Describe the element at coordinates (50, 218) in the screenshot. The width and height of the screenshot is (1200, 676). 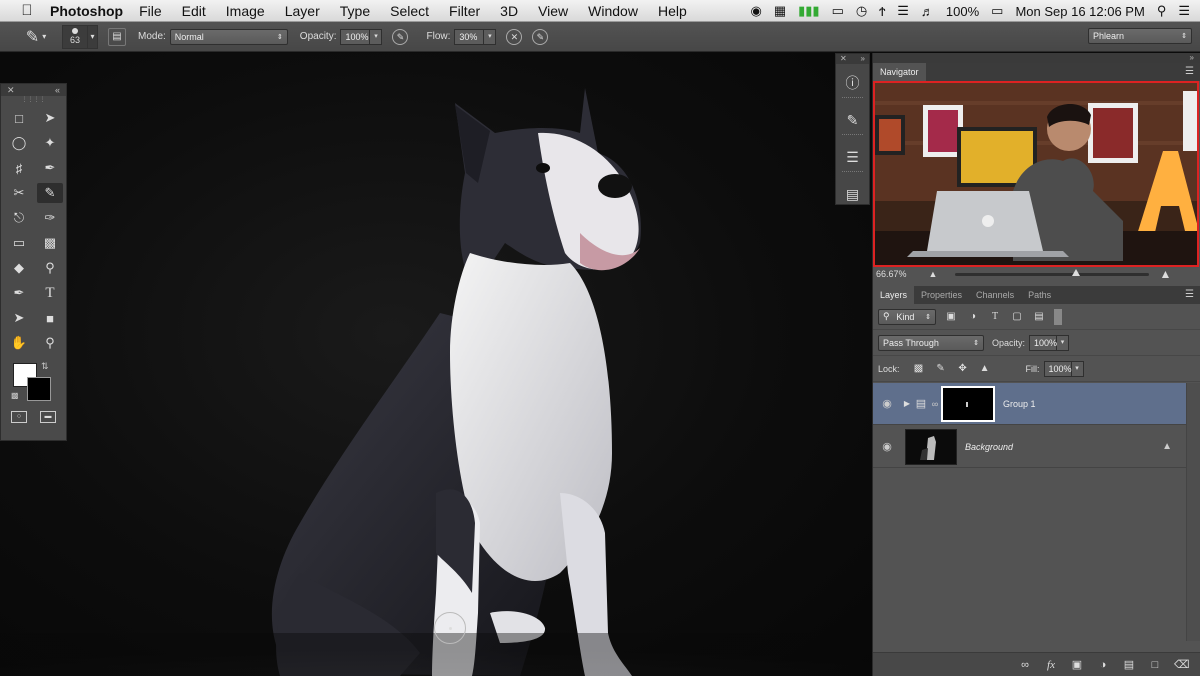
I see `history-brush-tool-icon: ✑` at that location.